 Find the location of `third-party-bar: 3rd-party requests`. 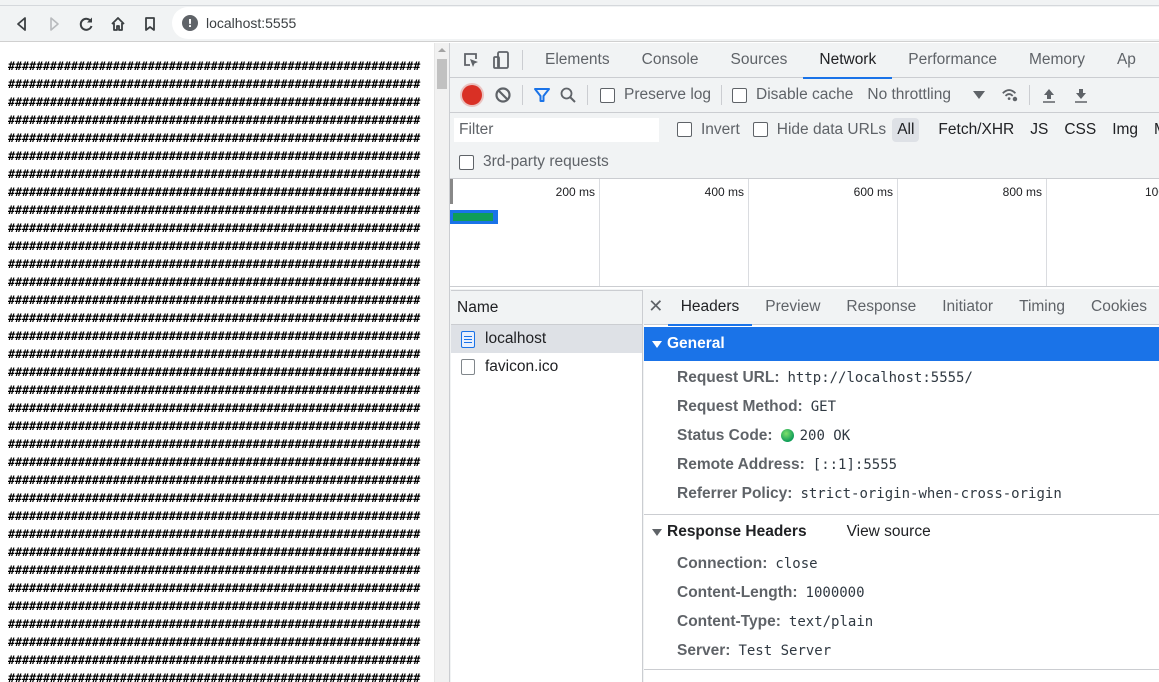

third-party-bar: 3rd-party requests is located at coordinates (804, 162).